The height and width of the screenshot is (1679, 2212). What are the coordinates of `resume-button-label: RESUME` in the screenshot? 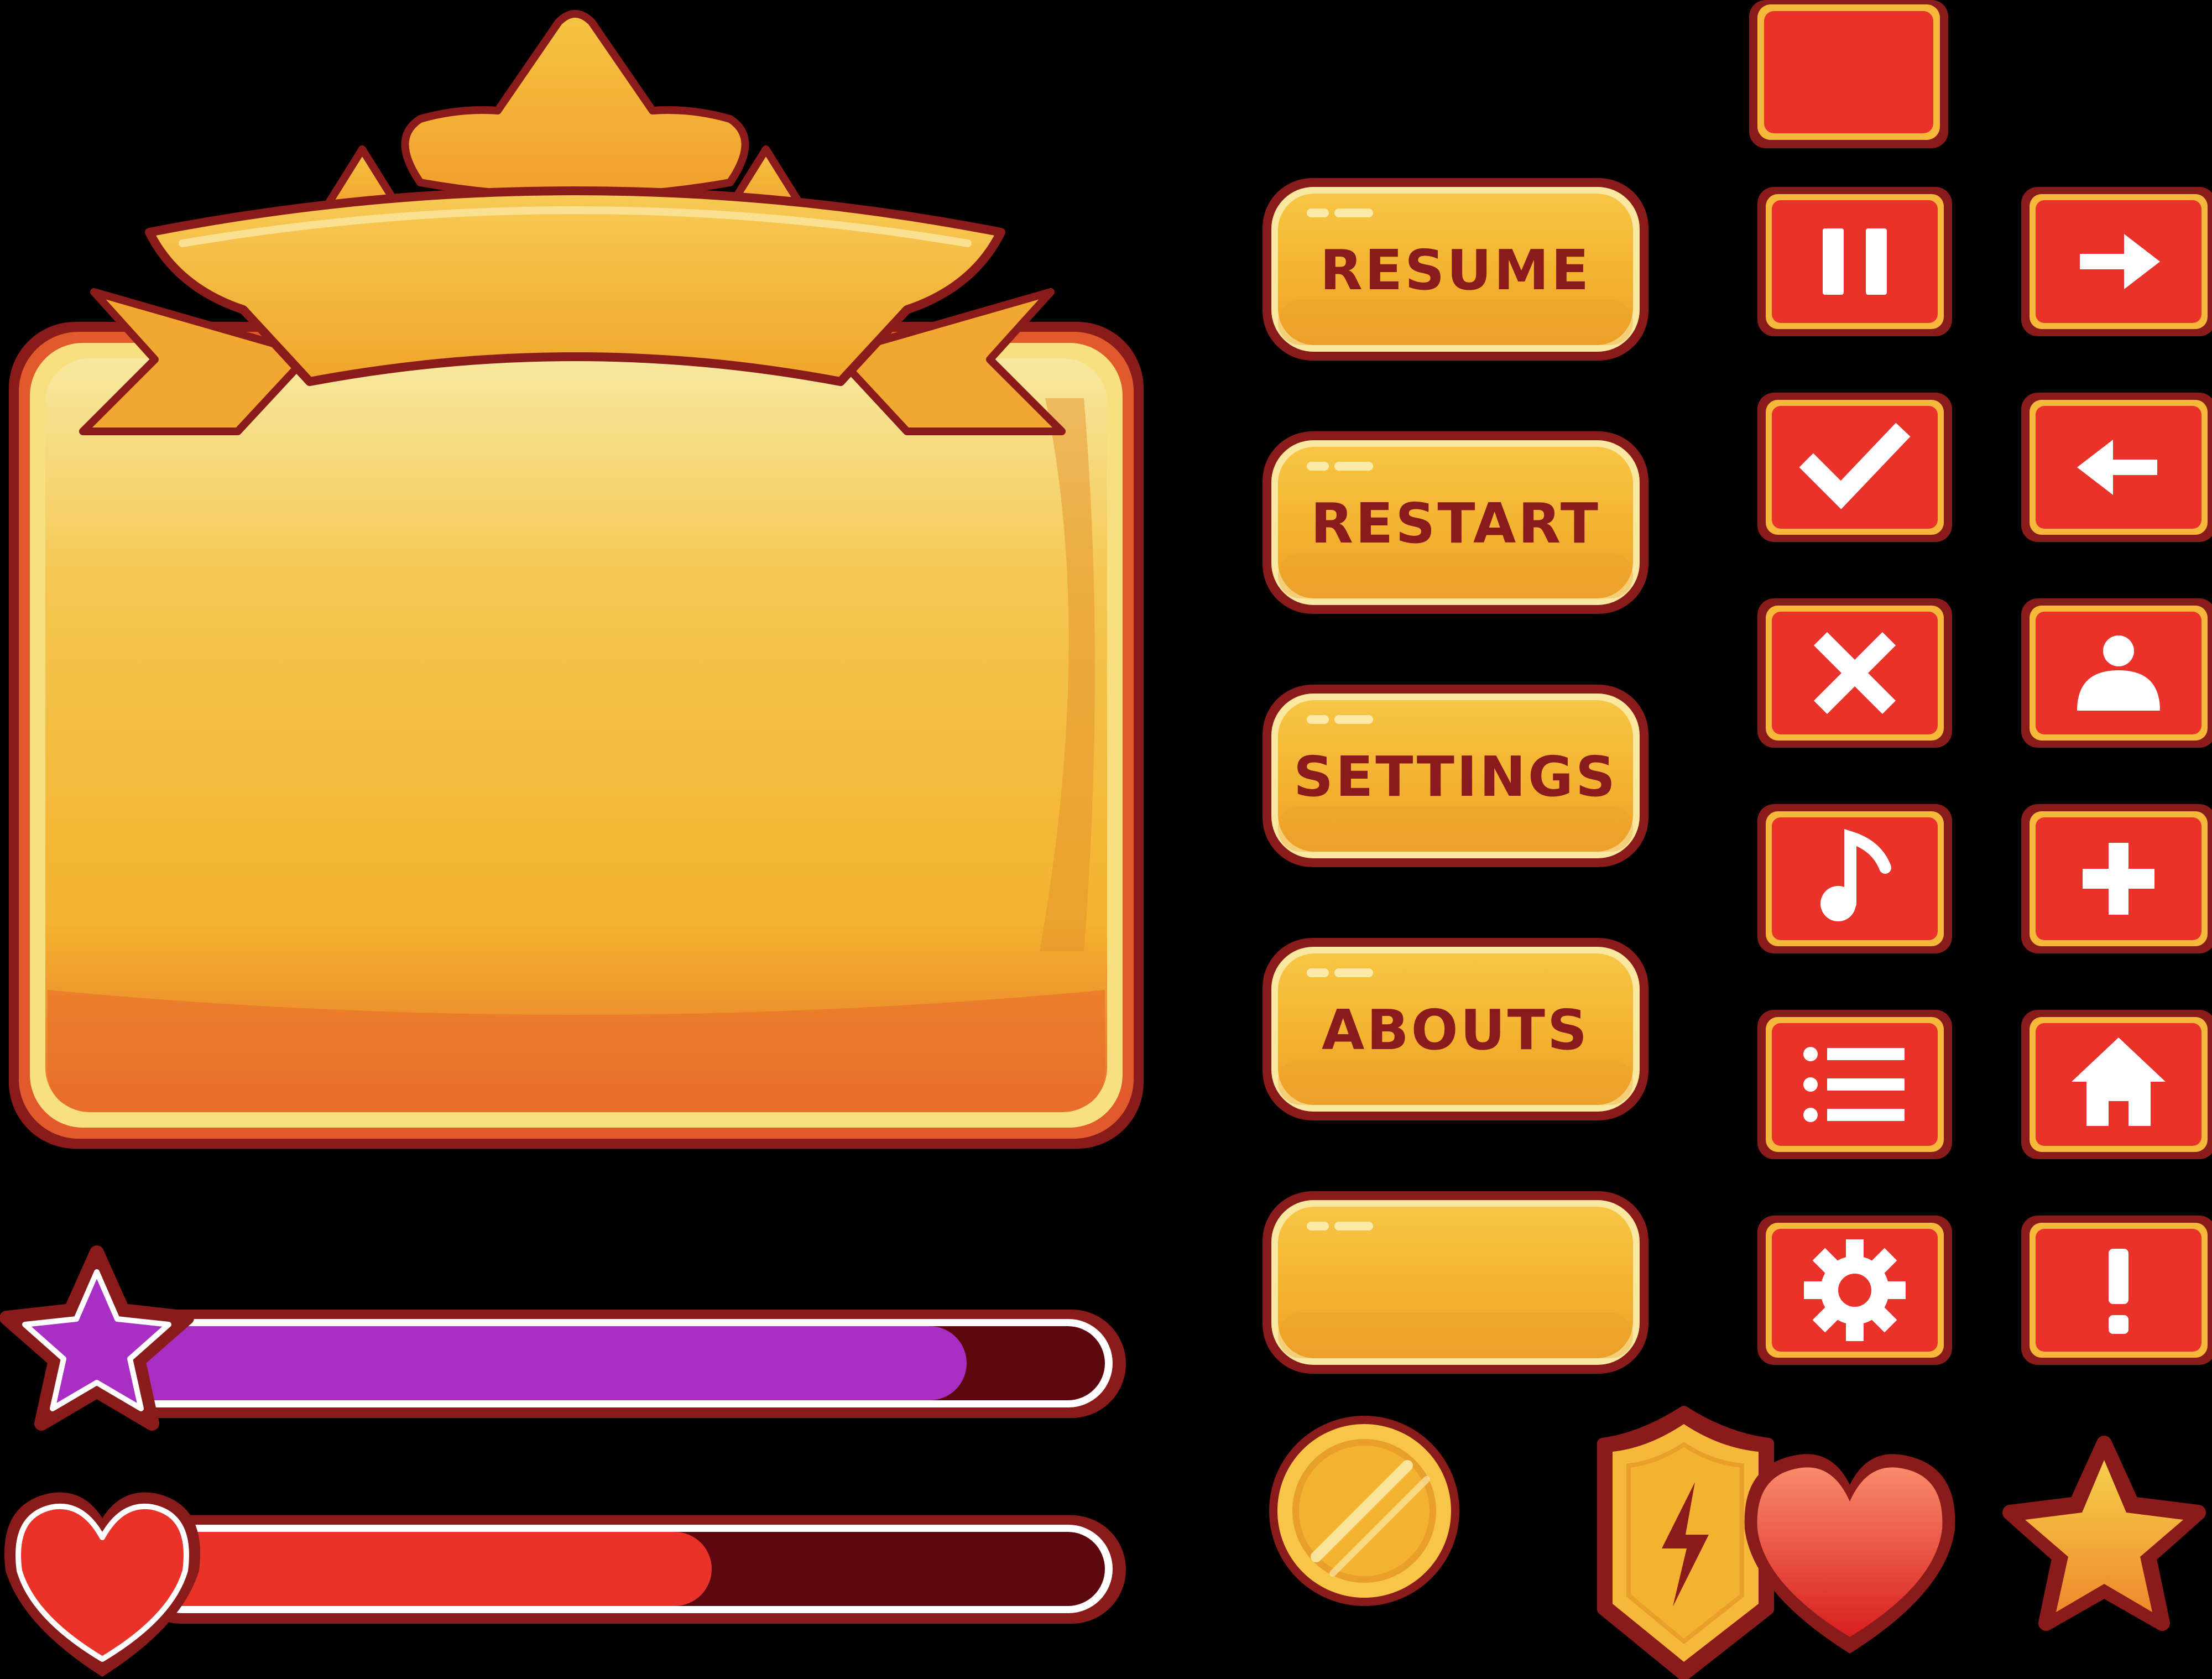 It's located at (1456, 270).